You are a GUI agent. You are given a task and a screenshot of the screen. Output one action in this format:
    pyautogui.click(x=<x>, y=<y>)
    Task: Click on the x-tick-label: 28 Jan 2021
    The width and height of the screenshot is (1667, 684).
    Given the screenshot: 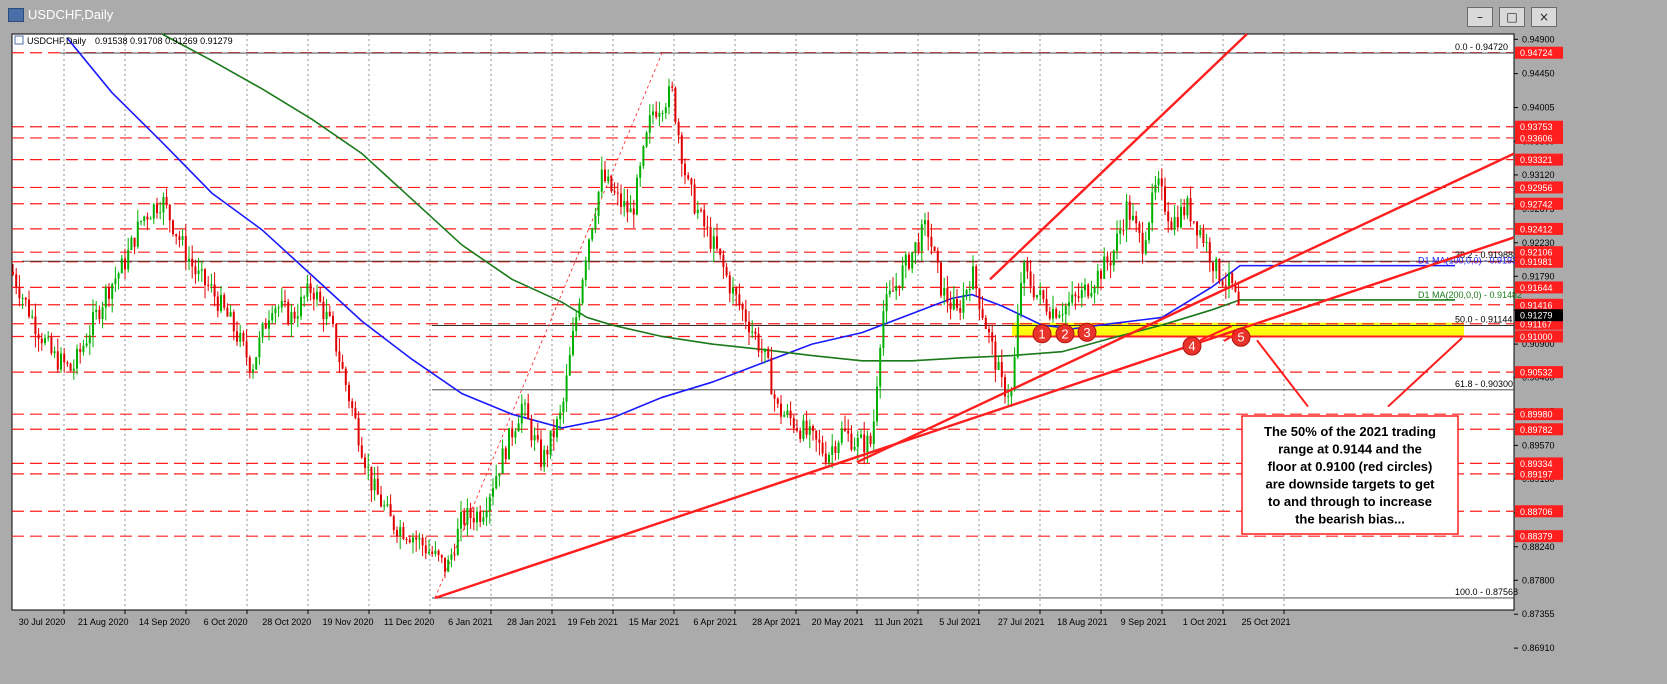 What is the action you would take?
    pyautogui.click(x=532, y=622)
    